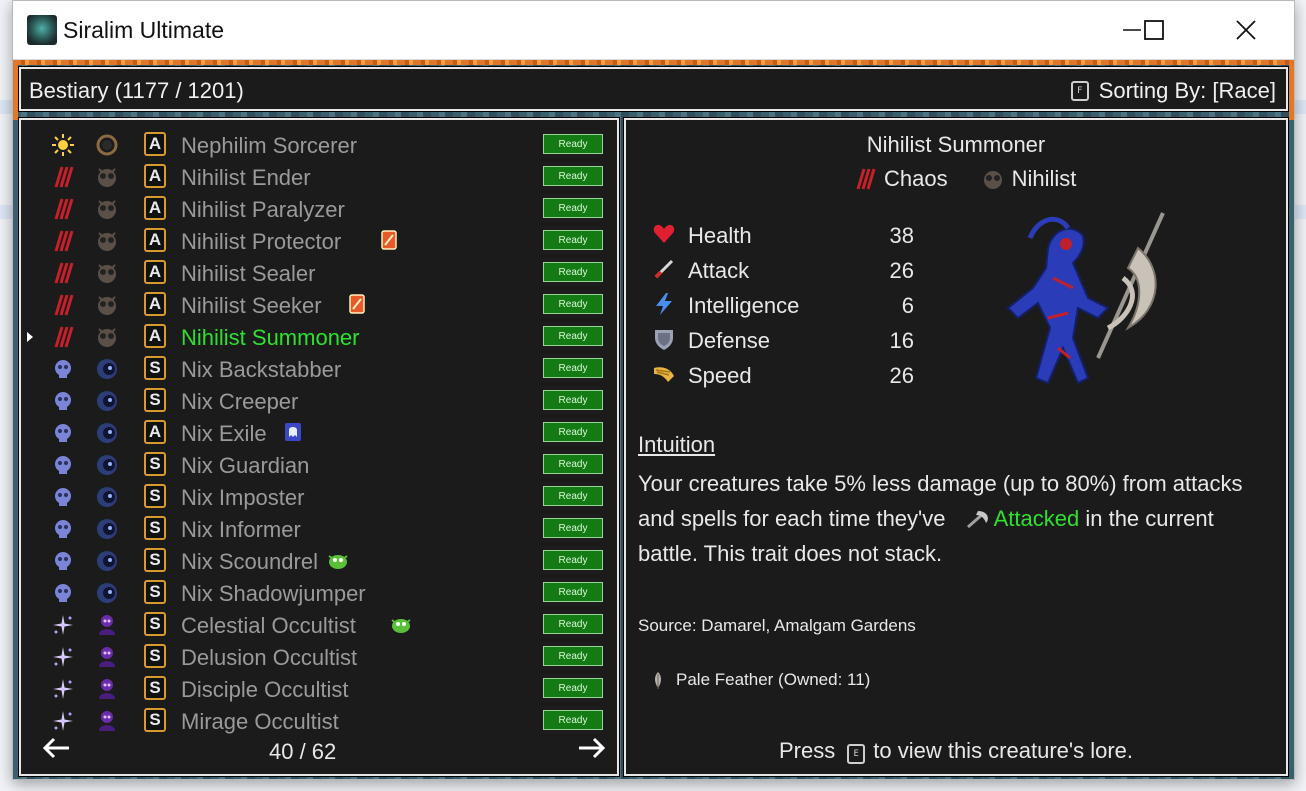 The height and width of the screenshot is (791, 1306). I want to click on creature-row: S Disciple Occultist Ready, so click(319, 688).